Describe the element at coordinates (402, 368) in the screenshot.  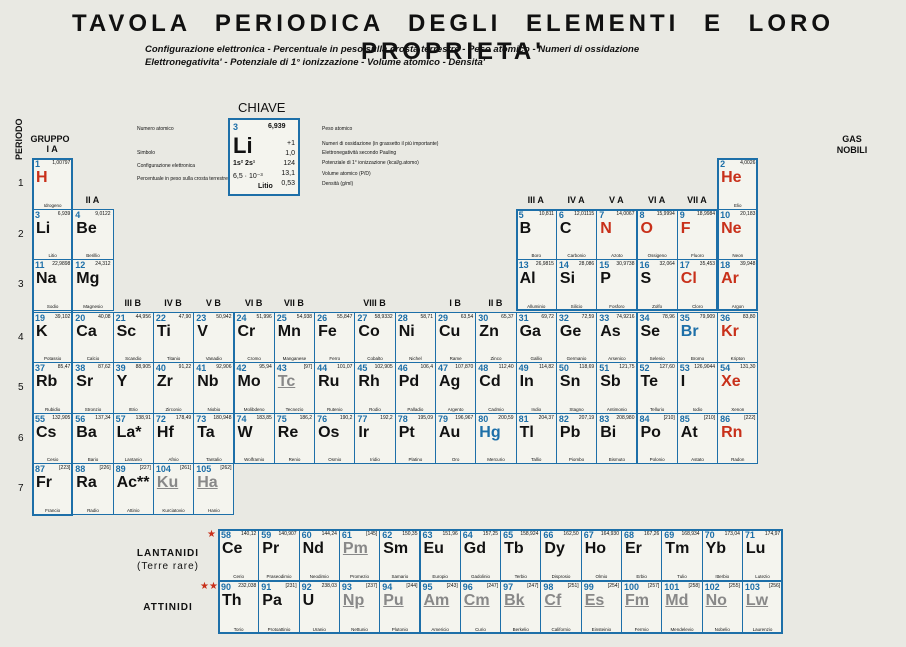
I see `atomic-number: 46` at that location.